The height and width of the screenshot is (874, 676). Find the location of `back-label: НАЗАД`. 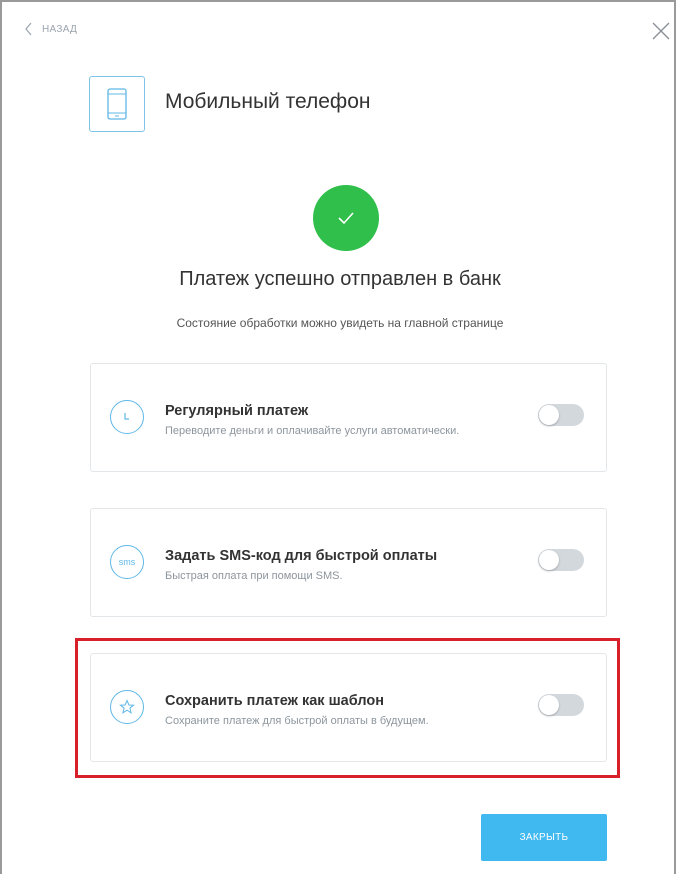

back-label: НАЗАД is located at coordinates (60, 29).